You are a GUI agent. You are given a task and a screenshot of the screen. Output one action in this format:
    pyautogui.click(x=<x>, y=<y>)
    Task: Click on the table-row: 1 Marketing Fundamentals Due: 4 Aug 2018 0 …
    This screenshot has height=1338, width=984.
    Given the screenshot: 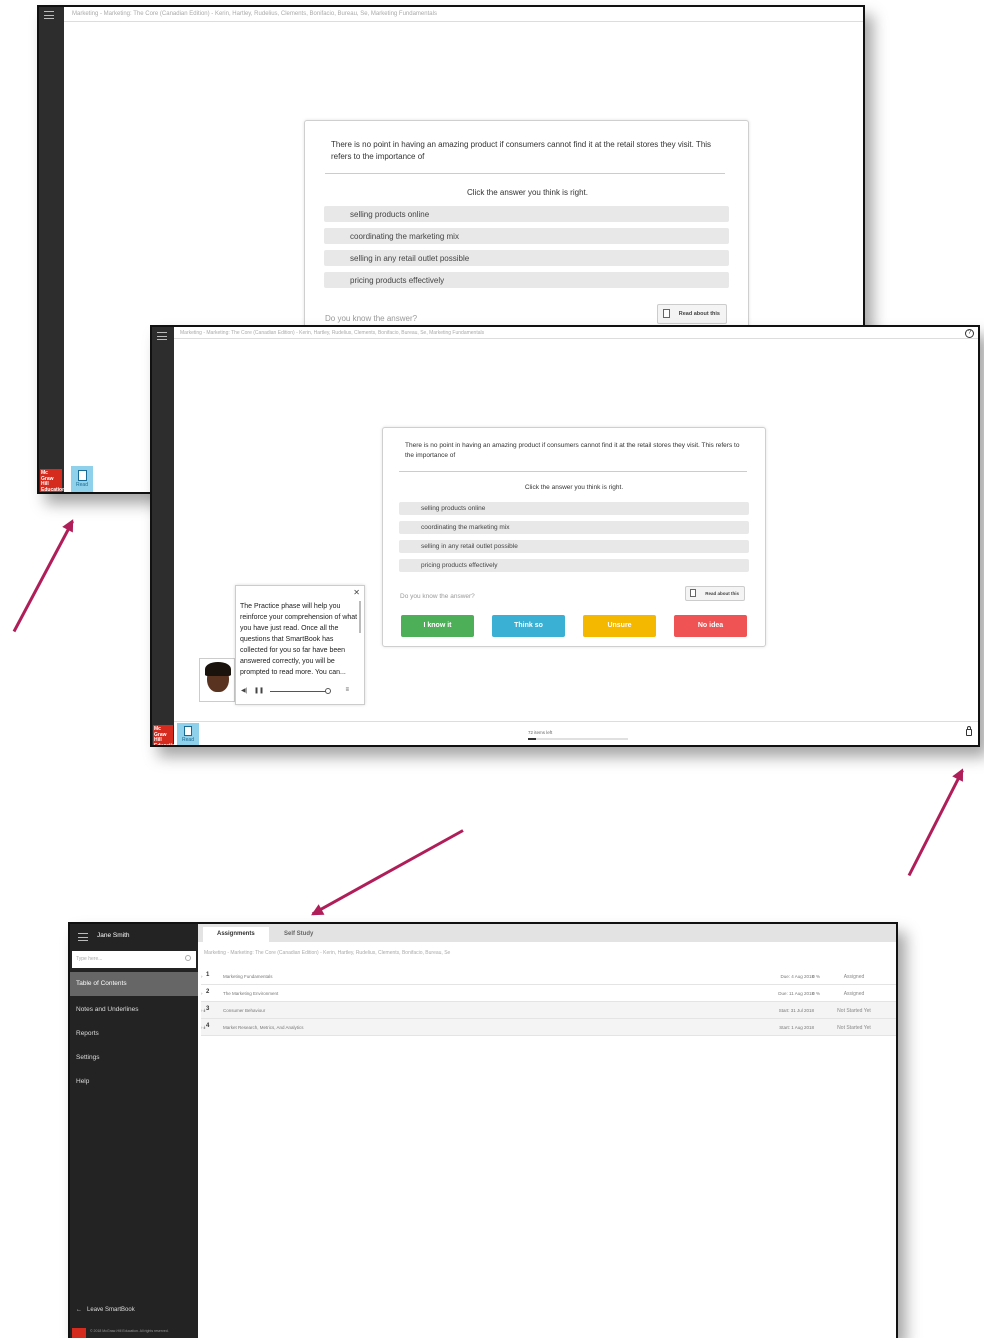 What is the action you would take?
    pyautogui.click(x=548, y=976)
    